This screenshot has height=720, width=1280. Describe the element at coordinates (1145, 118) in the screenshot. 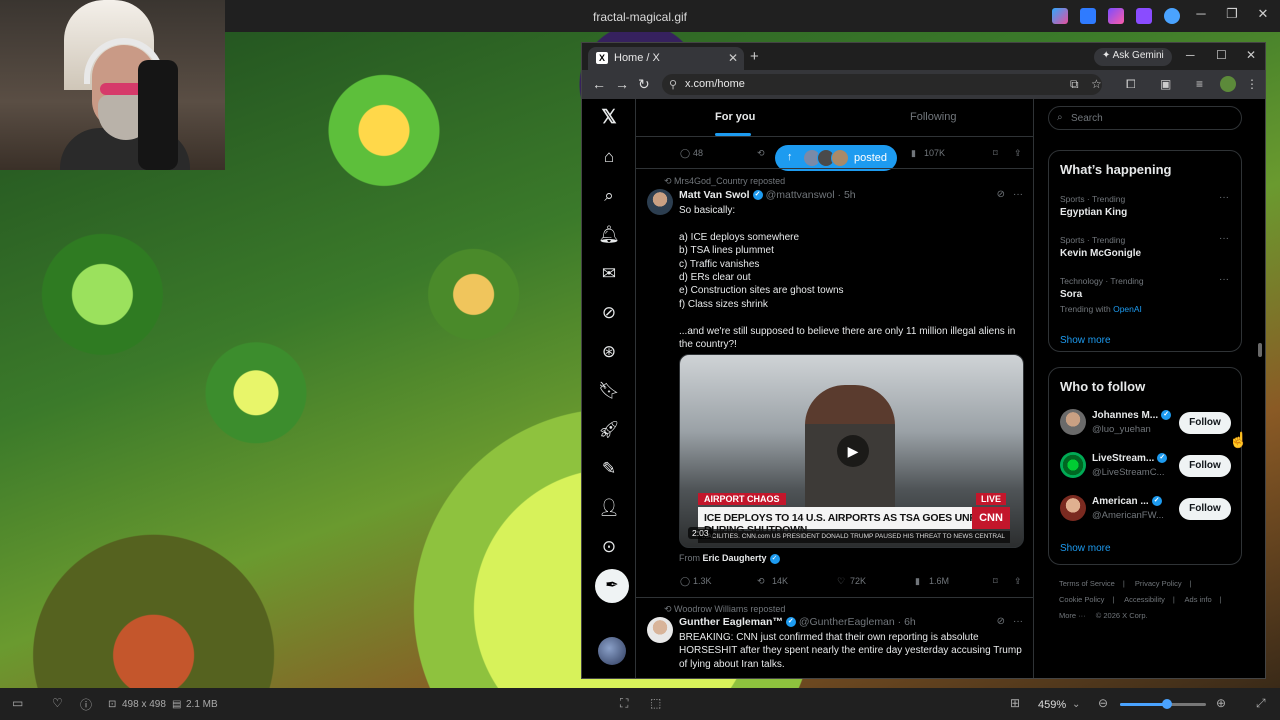

I see `search-input: ⌕ Search` at that location.